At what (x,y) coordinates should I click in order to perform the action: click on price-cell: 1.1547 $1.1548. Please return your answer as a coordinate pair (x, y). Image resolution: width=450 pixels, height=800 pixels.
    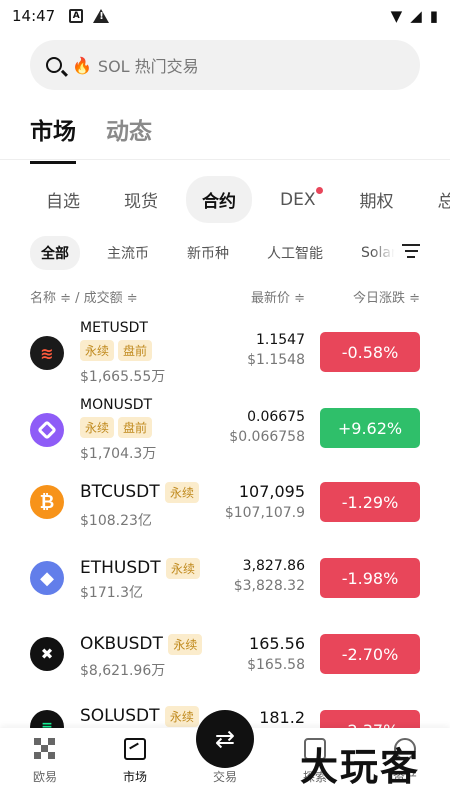
    Looking at the image, I should click on (276, 350).